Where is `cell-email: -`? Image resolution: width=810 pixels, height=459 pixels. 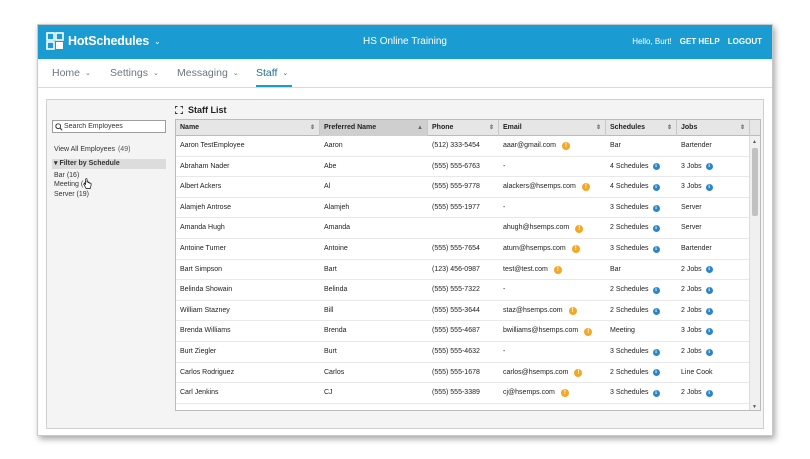 cell-email: - is located at coordinates (552, 352).